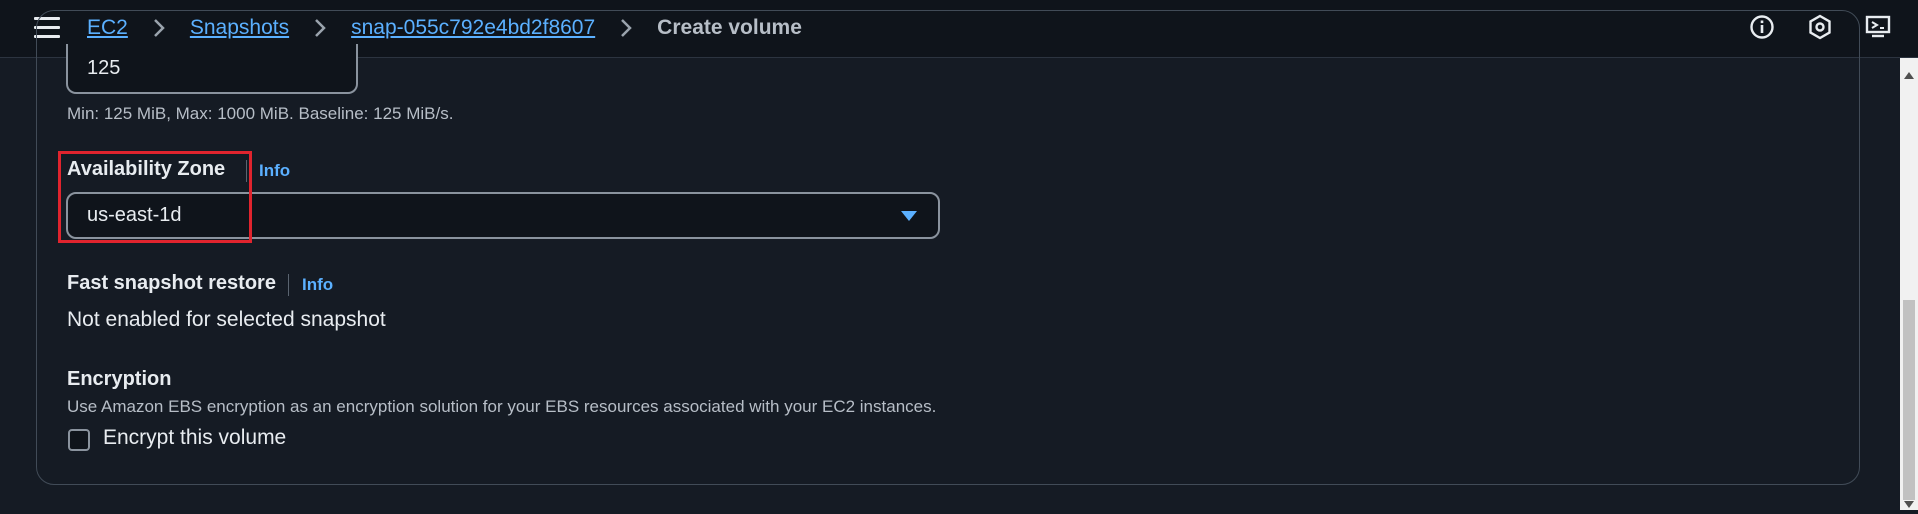  What do you see at coordinates (171, 283) in the screenshot?
I see `fast-snapshot-restore-label: Fast snapshot restore` at bounding box center [171, 283].